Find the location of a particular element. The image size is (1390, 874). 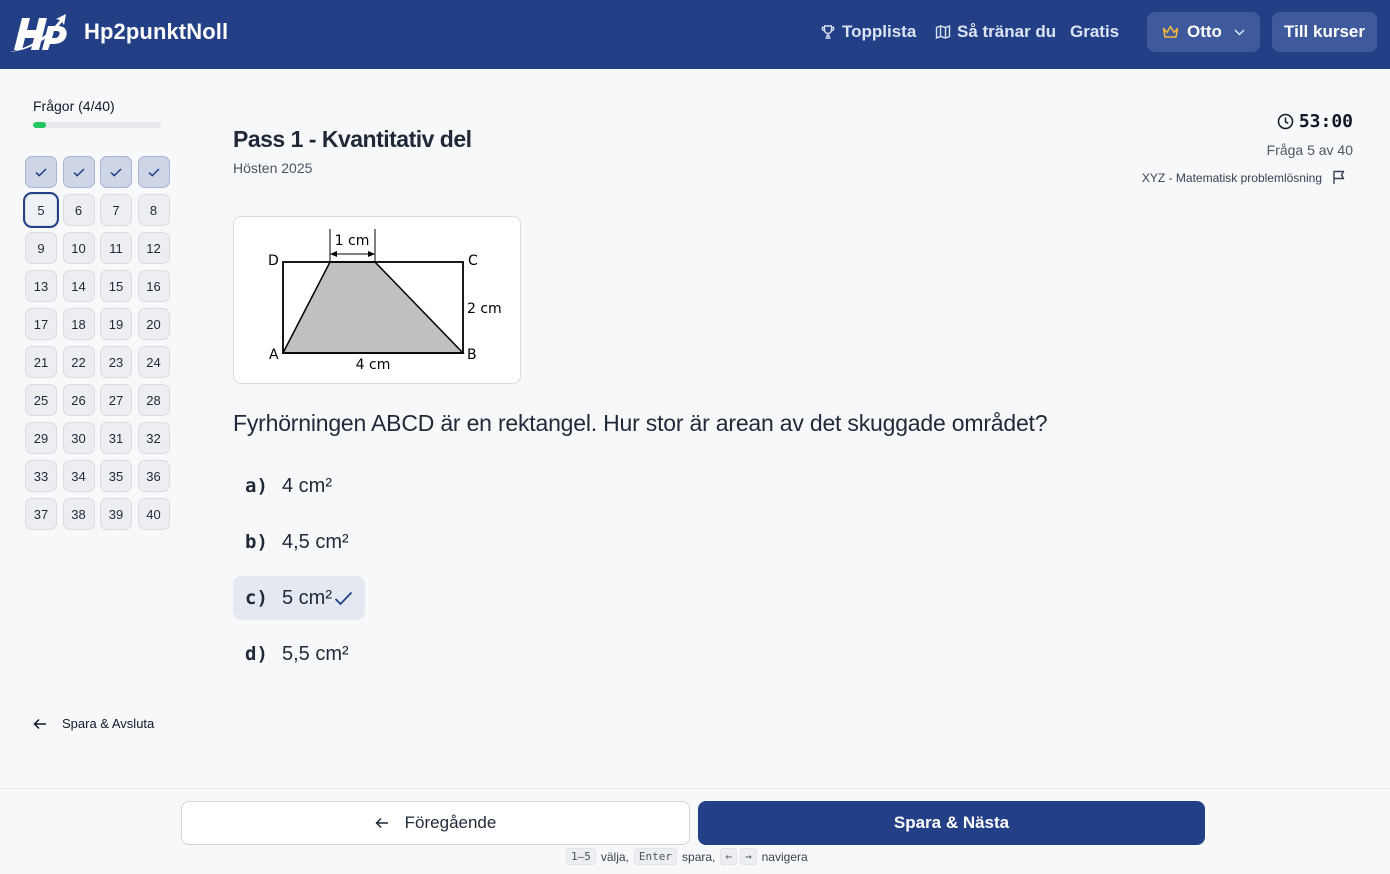

question-nav-button: 21 is located at coordinates (41, 362).